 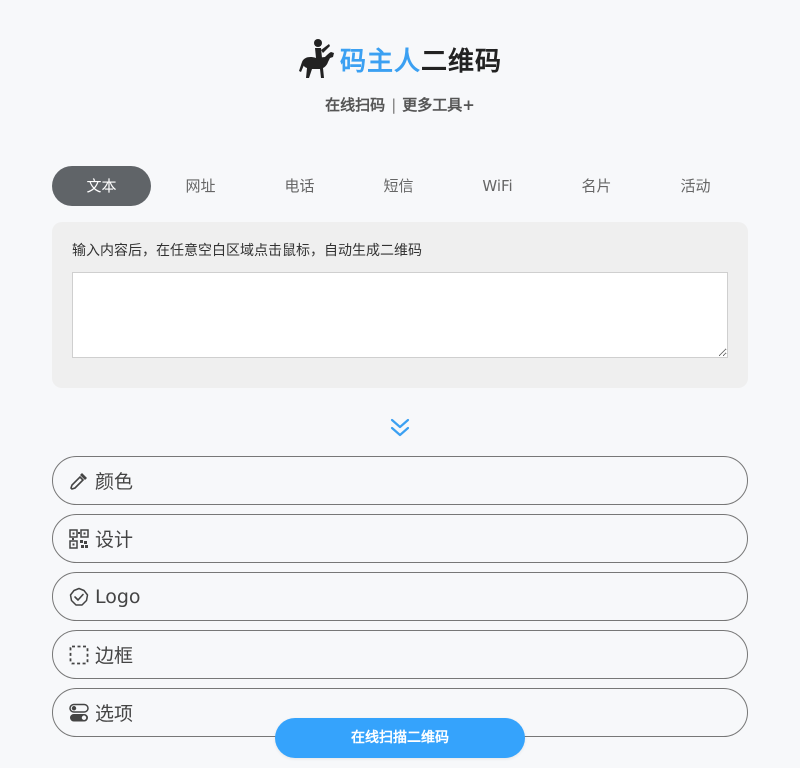 I want to click on tab-phone: 电话, so click(x=299, y=186).